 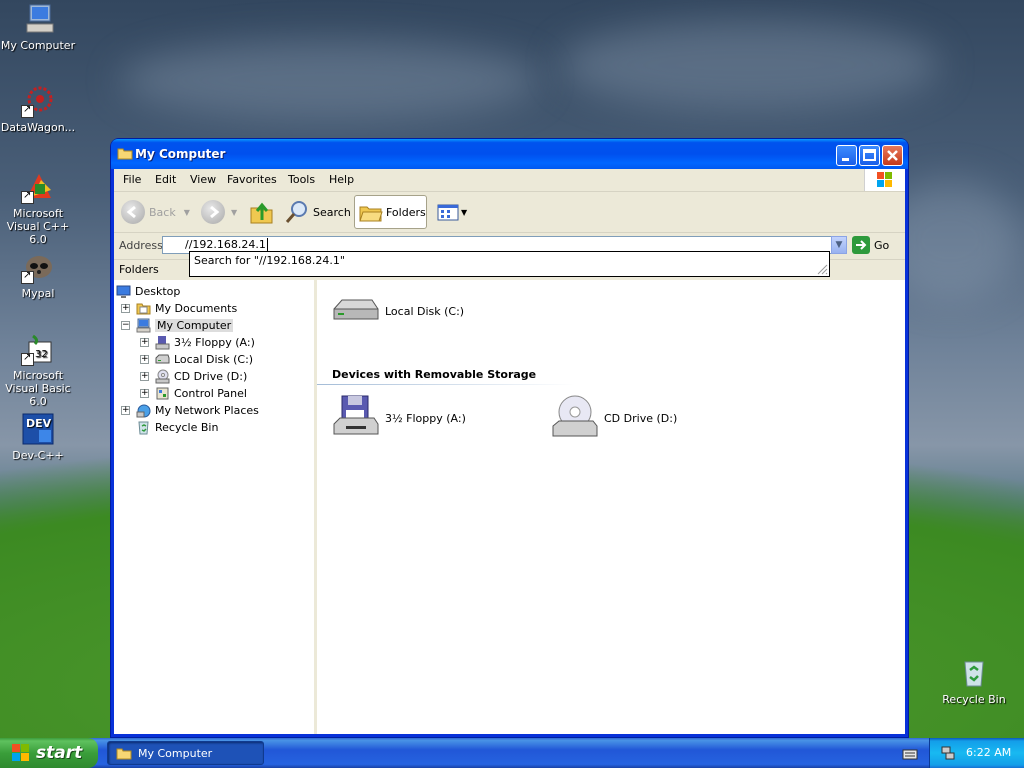 I want to click on minimize-button, so click(x=846, y=155).